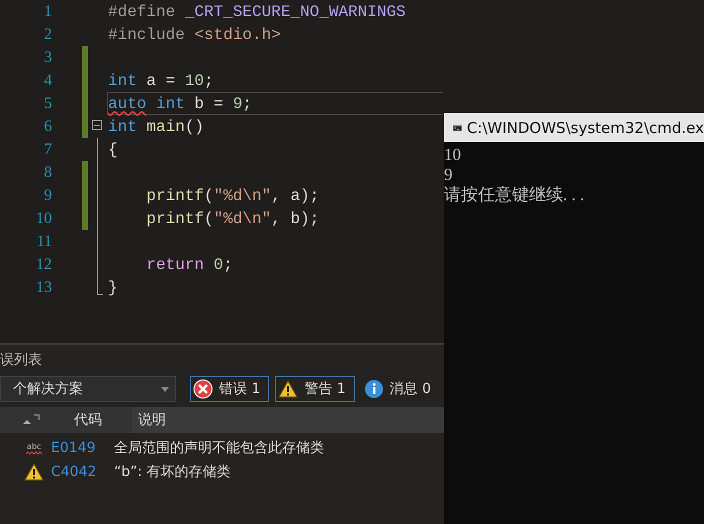 The image size is (704, 524). What do you see at coordinates (172, 472) in the screenshot?
I see `error-description: “b”: 有坏的存储类` at bounding box center [172, 472].